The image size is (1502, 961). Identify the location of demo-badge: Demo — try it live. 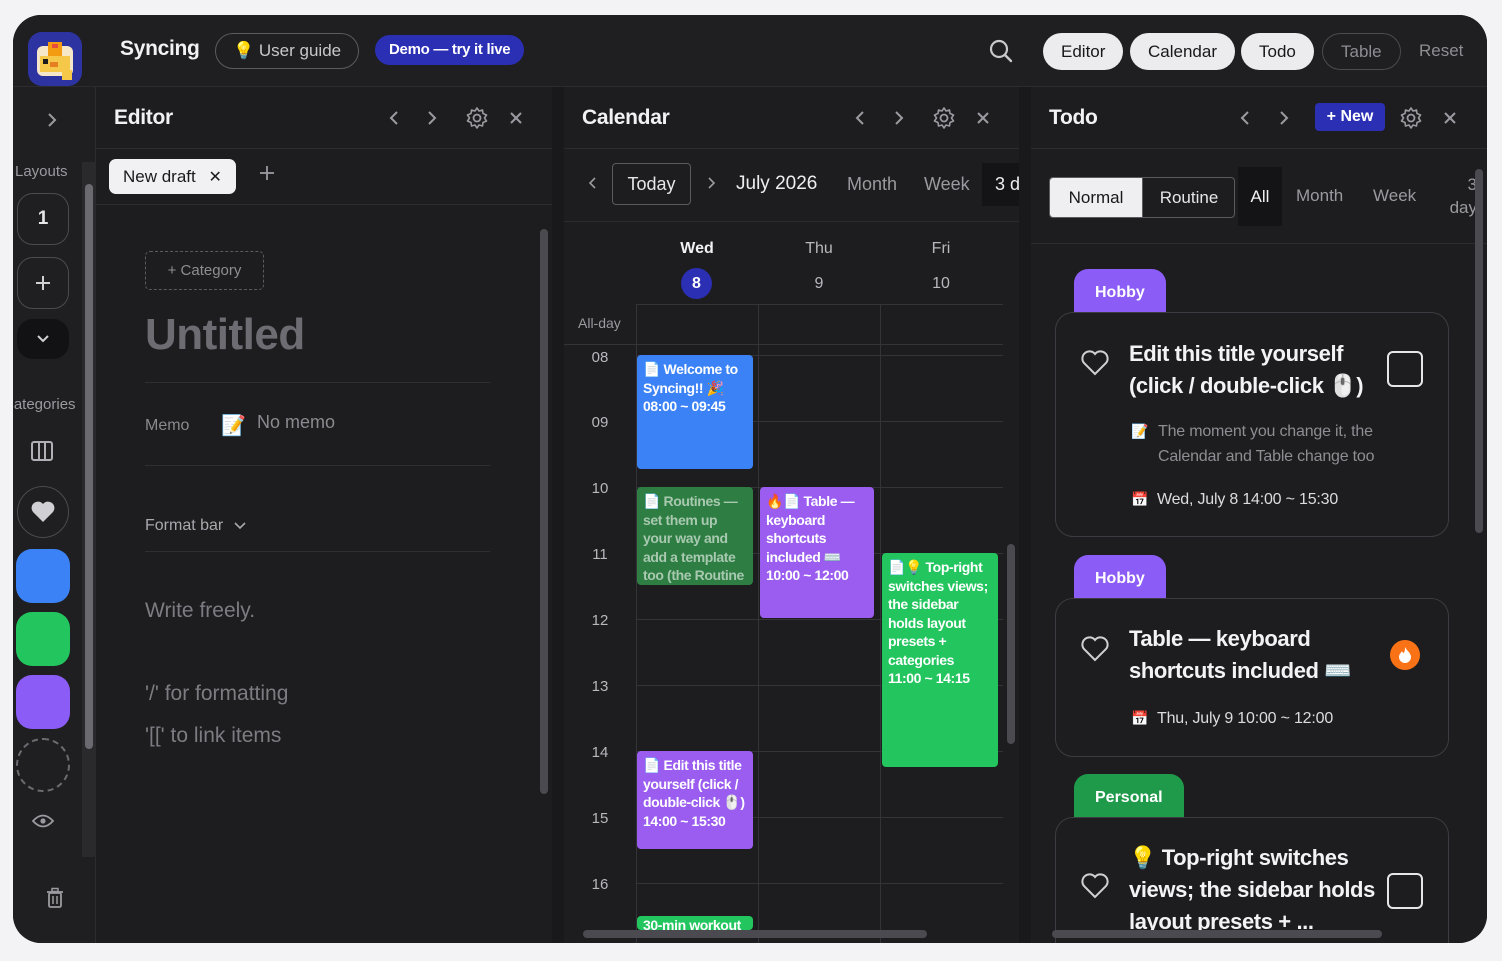
(450, 50).